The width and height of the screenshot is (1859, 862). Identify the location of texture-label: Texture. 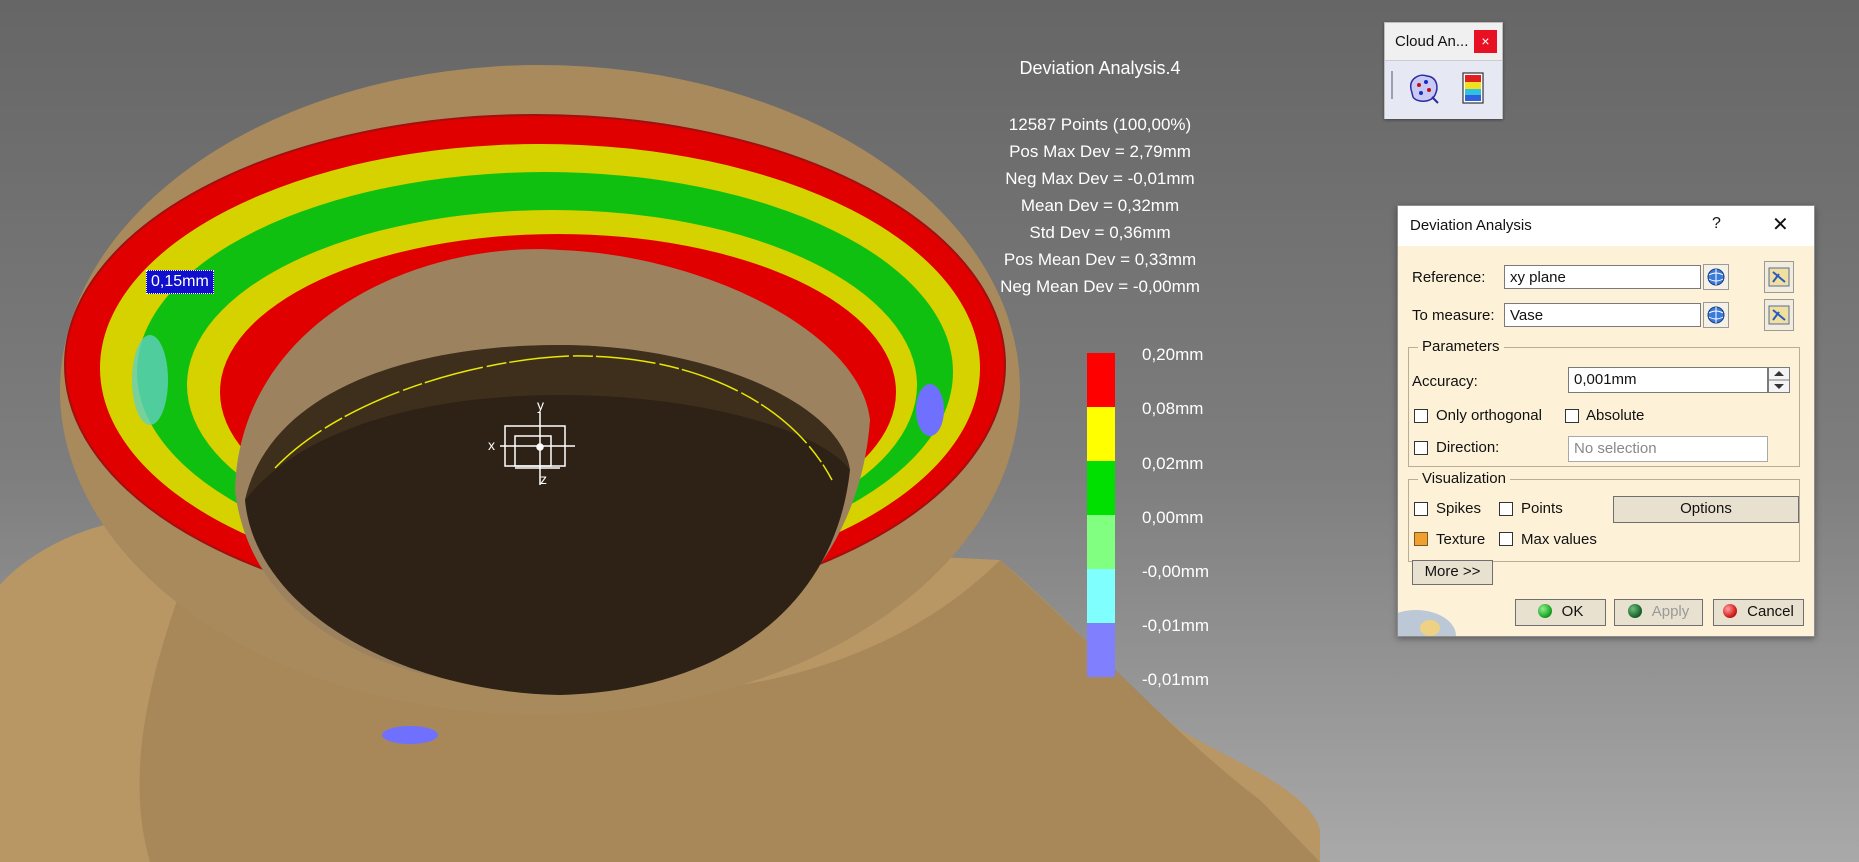
(1461, 539).